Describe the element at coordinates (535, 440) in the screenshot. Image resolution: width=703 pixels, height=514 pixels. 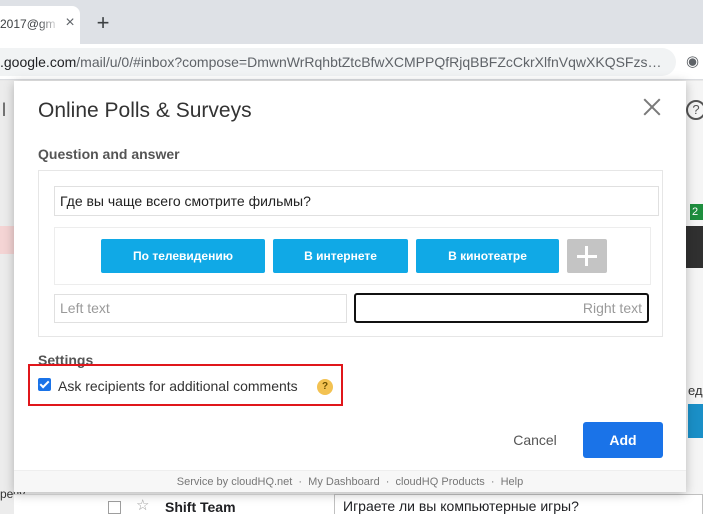
I see `cancel-button: Cancel` at that location.